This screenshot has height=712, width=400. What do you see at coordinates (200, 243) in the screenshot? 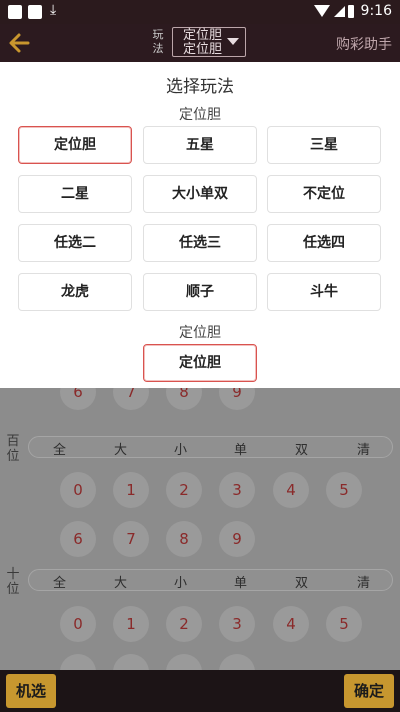
I see `option-renxuan3: 任选三` at bounding box center [200, 243].